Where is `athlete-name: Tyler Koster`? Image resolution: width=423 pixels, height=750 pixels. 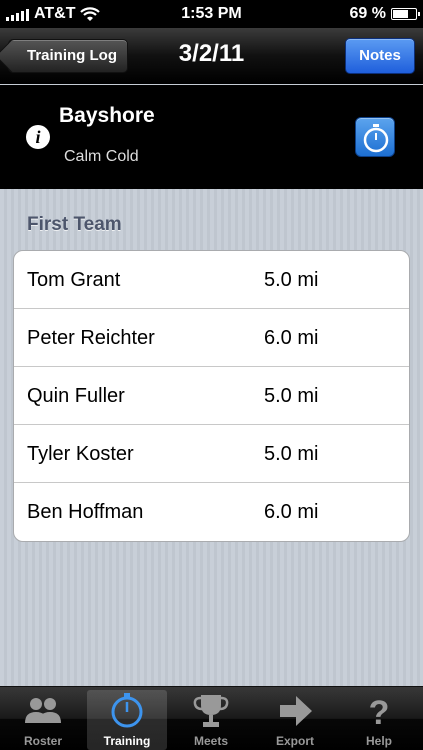 athlete-name: Tyler Koster is located at coordinates (80, 454).